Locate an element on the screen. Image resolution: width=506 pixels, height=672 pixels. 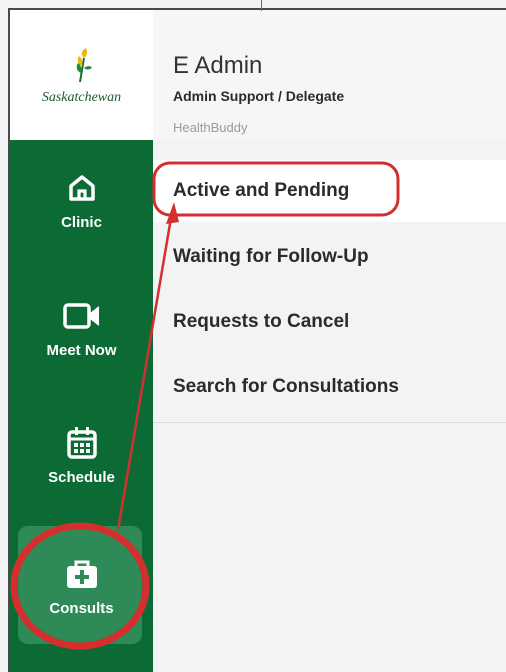
video-camera-icon is located at coordinates (82, 316).